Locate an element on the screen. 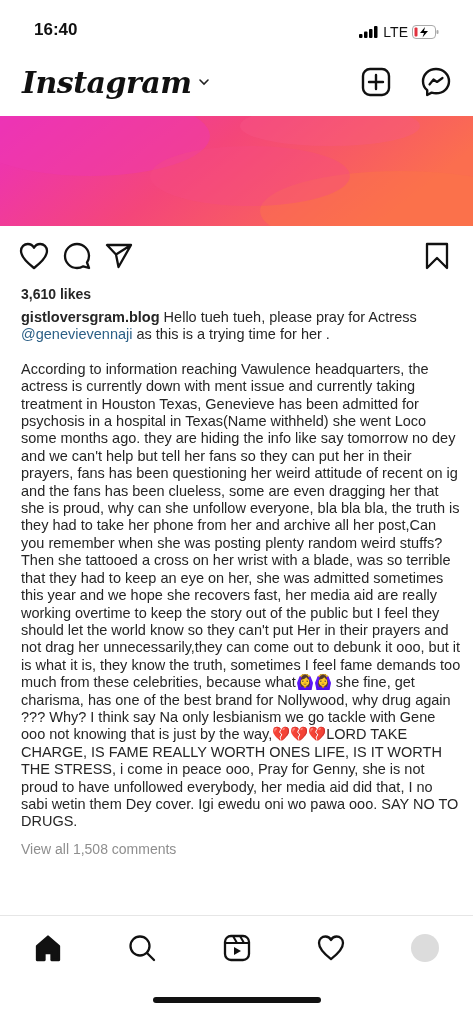 The height and width of the screenshot is (1024, 473). share-icon is located at coordinates (119, 256).